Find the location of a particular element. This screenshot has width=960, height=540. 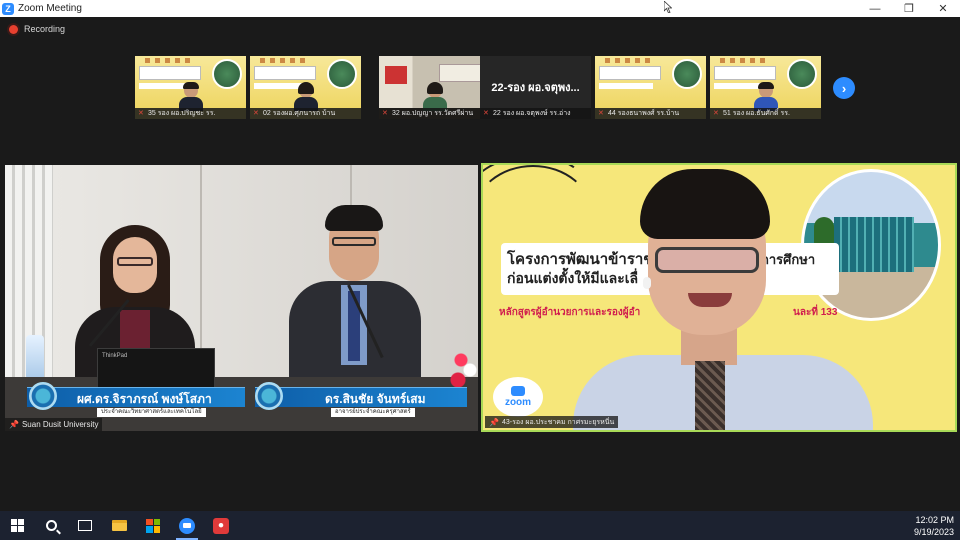

store-icon is located at coordinates (153, 525).